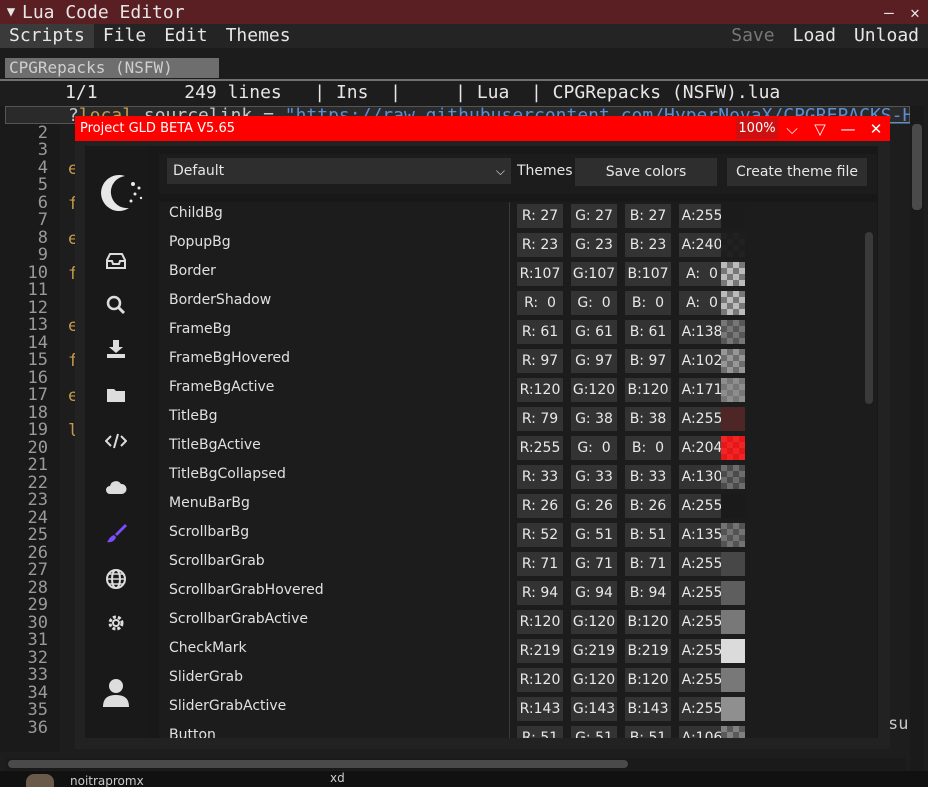 Image resolution: width=928 pixels, height=787 pixels. I want to click on horizontal-scroll-thumb, so click(318, 764).